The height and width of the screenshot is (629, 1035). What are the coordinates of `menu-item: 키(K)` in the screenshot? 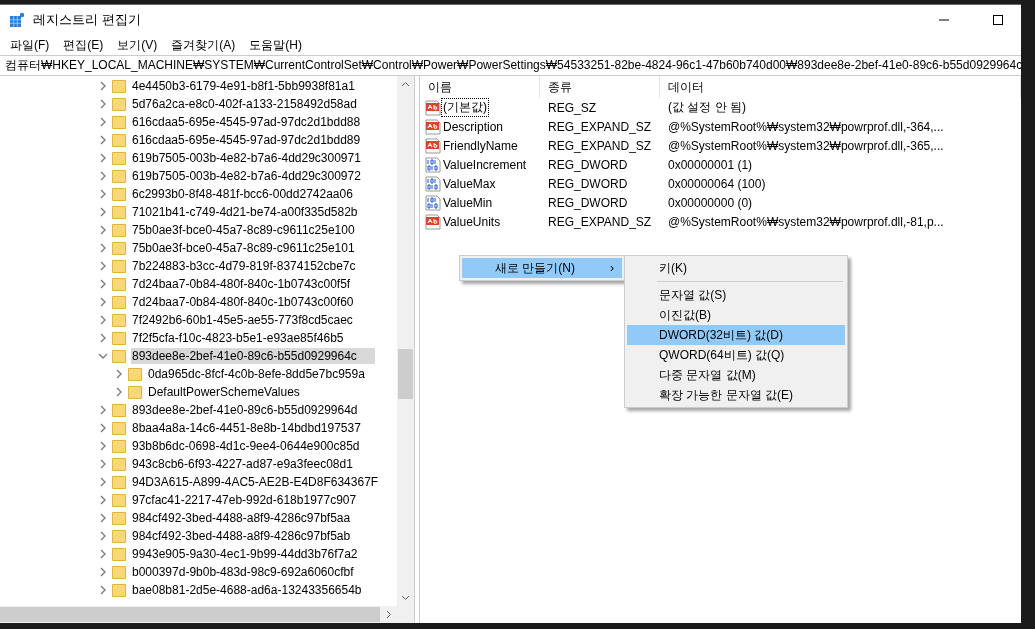 It's located at (736, 268).